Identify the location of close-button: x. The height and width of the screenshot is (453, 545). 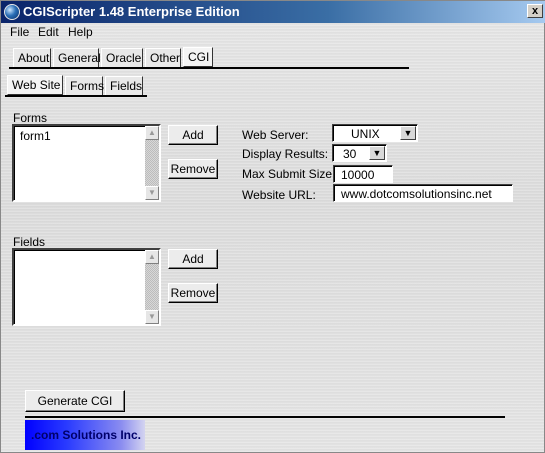
(535, 11).